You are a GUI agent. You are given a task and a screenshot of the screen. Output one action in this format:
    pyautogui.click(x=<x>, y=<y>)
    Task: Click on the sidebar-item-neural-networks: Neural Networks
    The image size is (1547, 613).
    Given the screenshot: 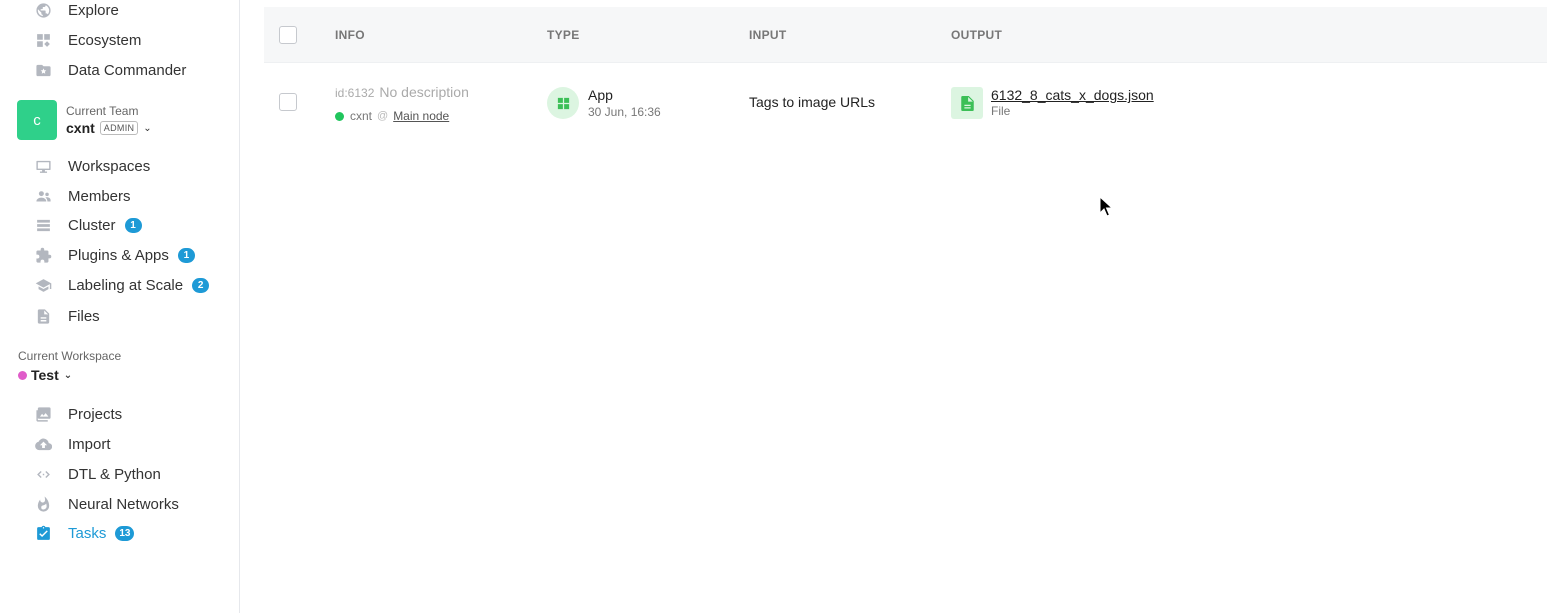 What is the action you would take?
    pyautogui.click(x=106, y=504)
    